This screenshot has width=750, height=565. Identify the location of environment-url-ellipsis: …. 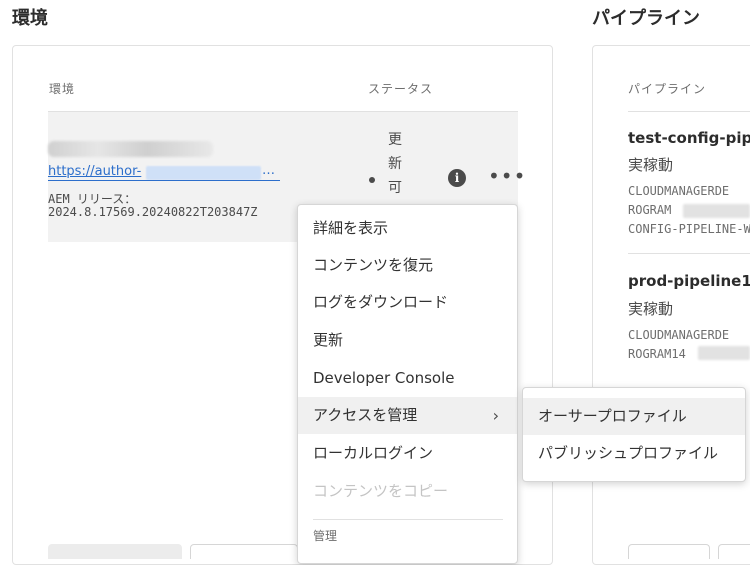
(268, 170).